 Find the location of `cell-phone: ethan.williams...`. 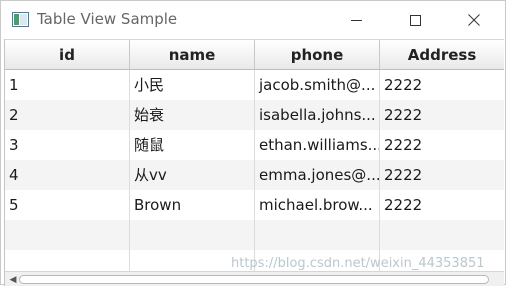

cell-phone: ethan.williams... is located at coordinates (317, 145).